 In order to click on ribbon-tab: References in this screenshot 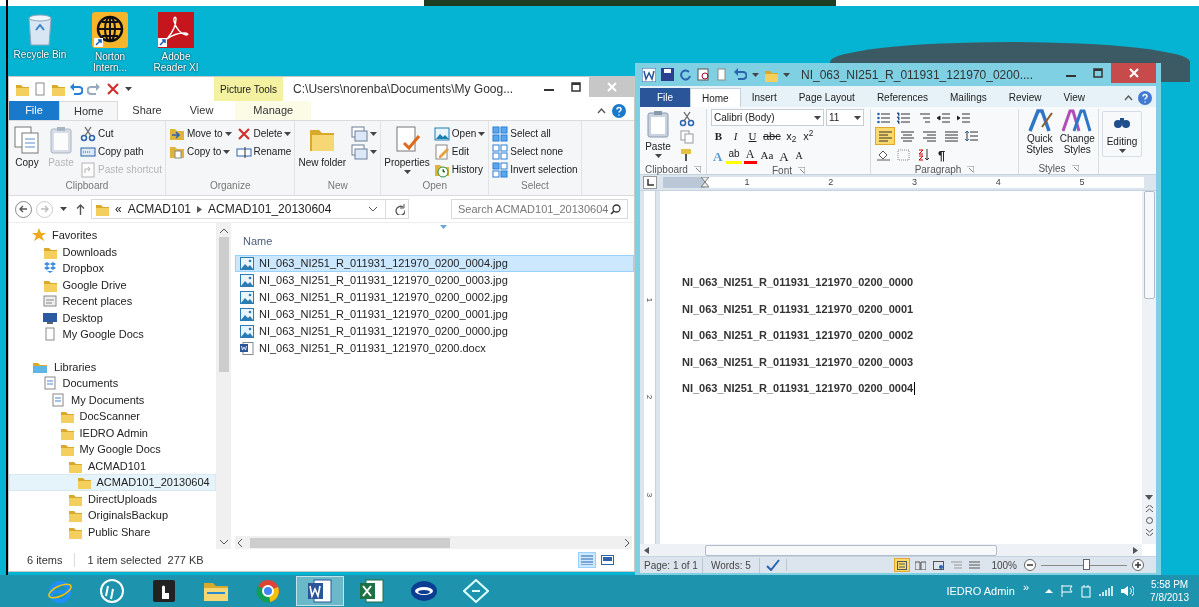, I will do `click(902, 97)`.